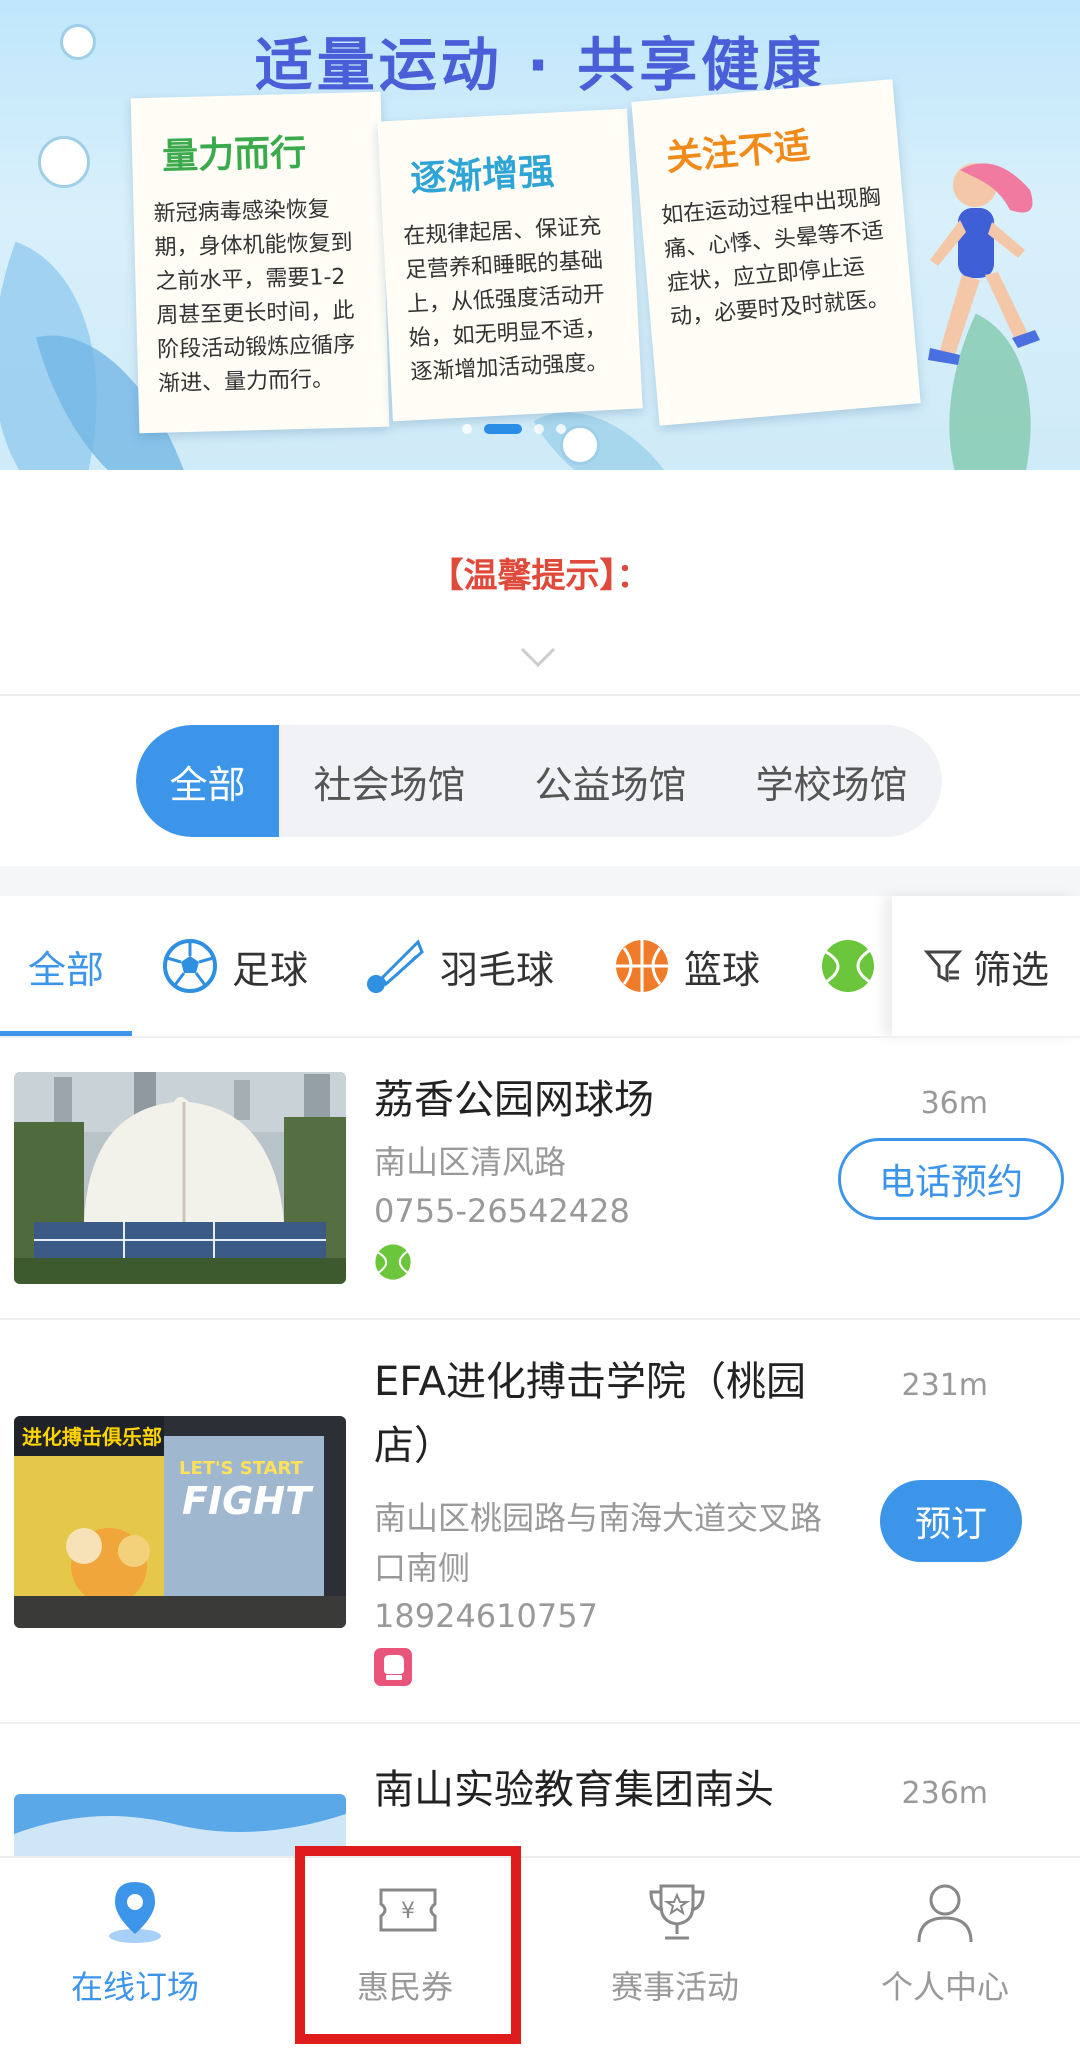  Describe the element at coordinates (722, 969) in the screenshot. I see `tab-label: 篮球` at that location.